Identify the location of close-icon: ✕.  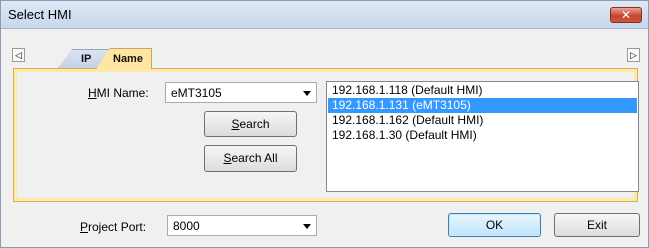
(626, 15).